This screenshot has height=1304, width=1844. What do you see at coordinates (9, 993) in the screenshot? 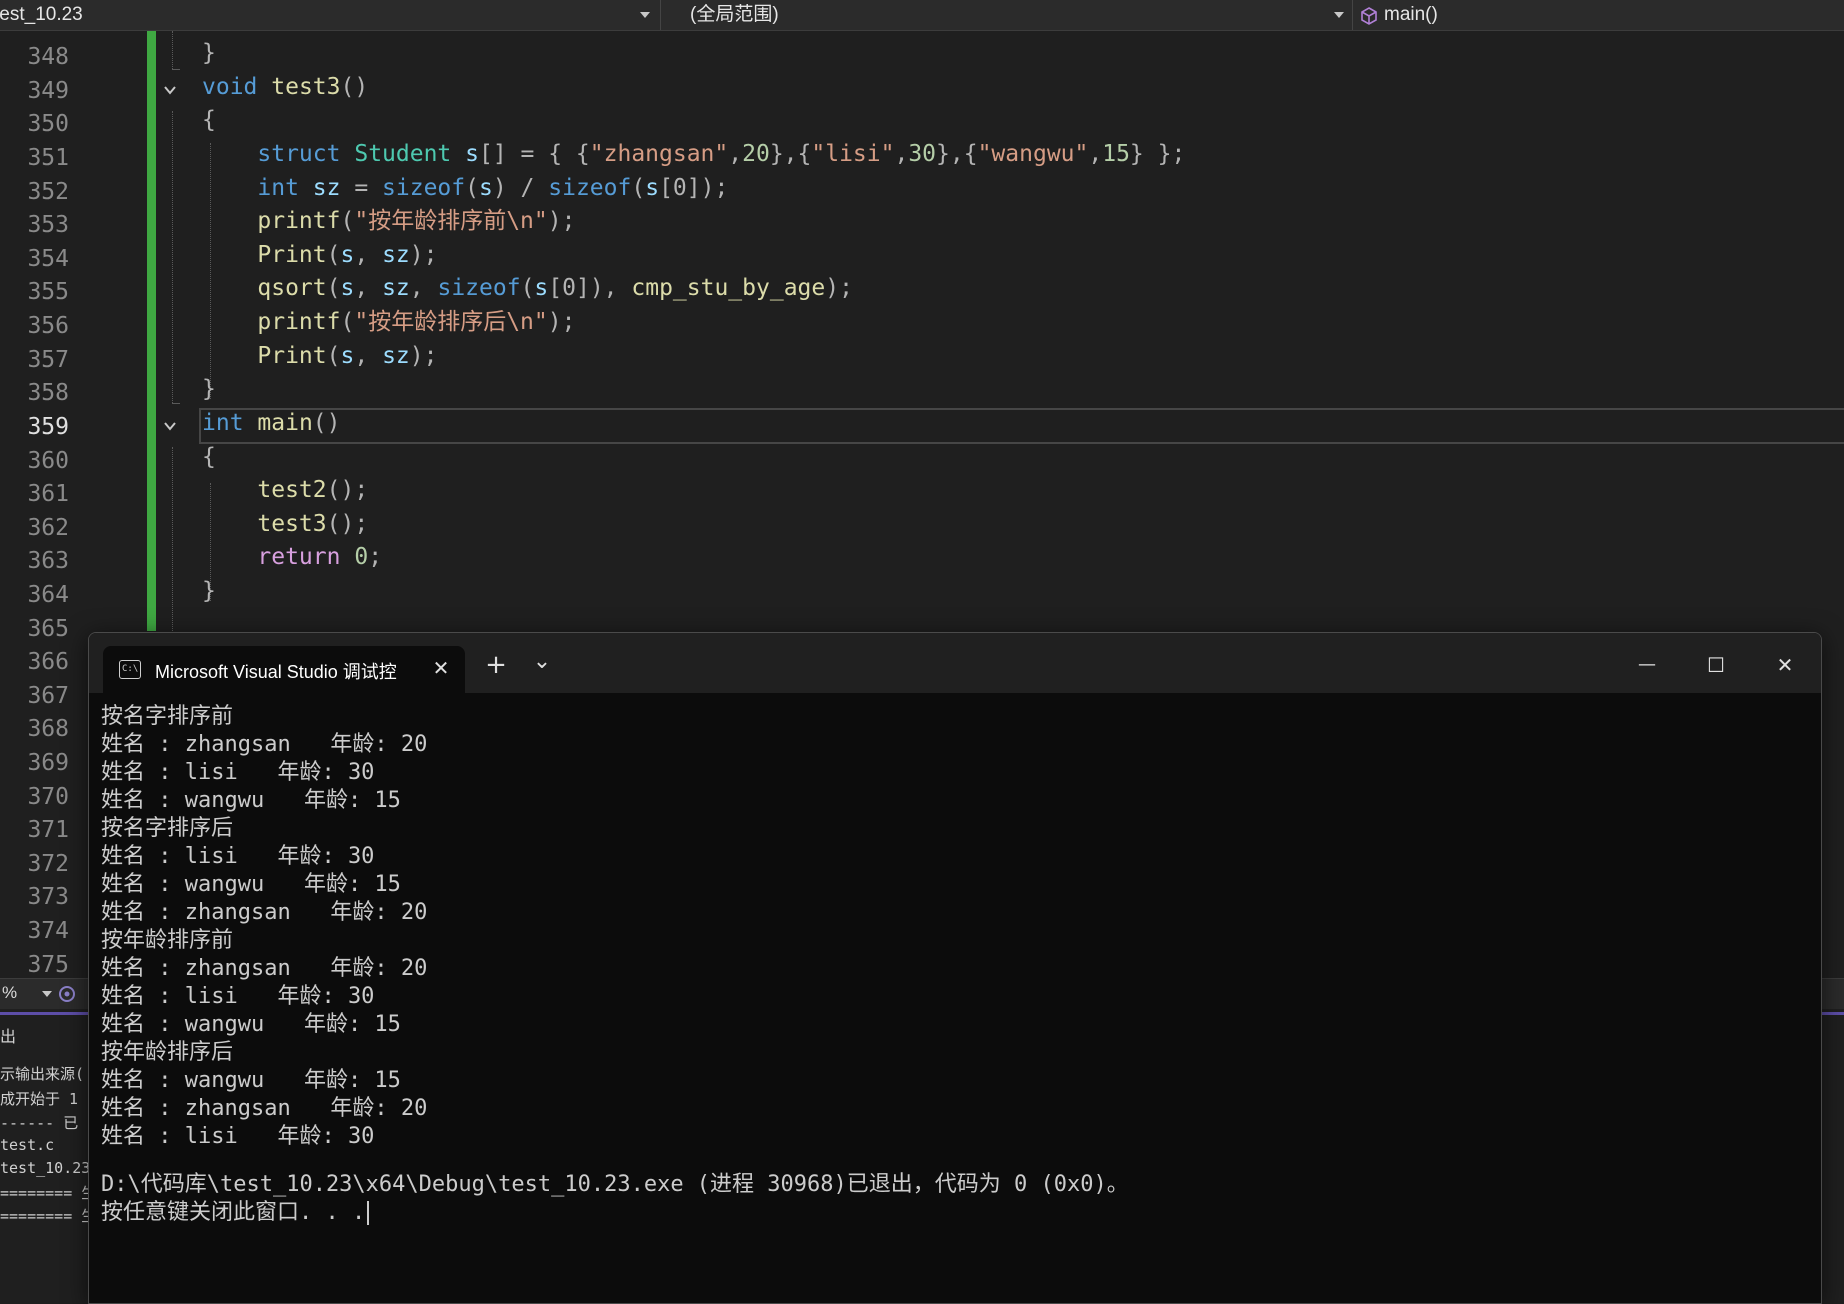
I see `zoom-level: %` at bounding box center [9, 993].